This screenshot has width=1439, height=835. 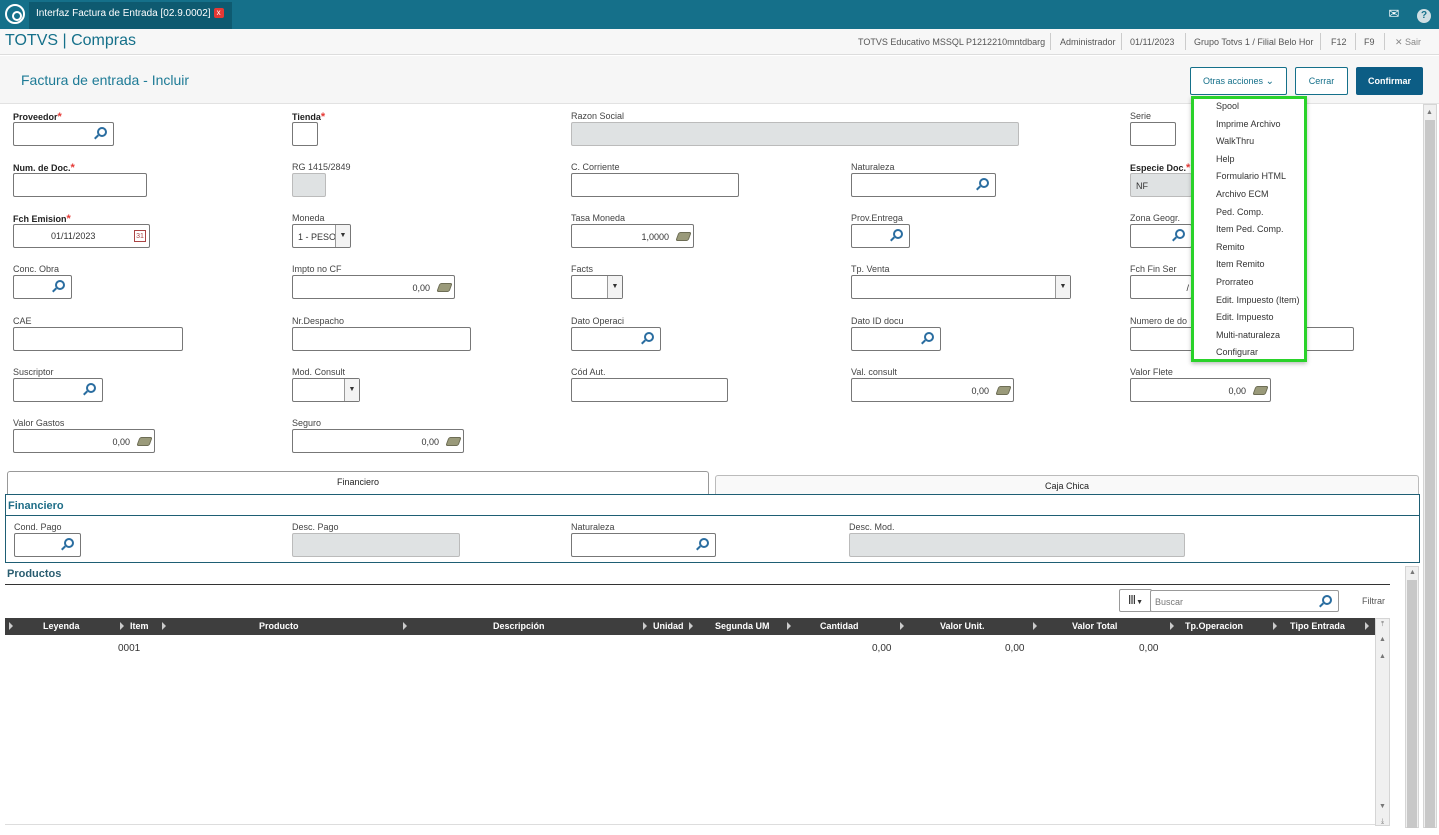 I want to click on f12-button: F12, so click(x=1339, y=42).